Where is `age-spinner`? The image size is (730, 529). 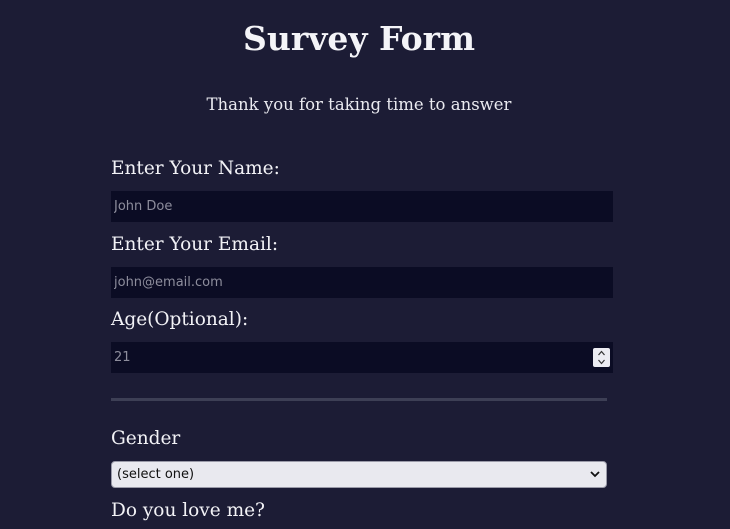 age-spinner is located at coordinates (601, 357).